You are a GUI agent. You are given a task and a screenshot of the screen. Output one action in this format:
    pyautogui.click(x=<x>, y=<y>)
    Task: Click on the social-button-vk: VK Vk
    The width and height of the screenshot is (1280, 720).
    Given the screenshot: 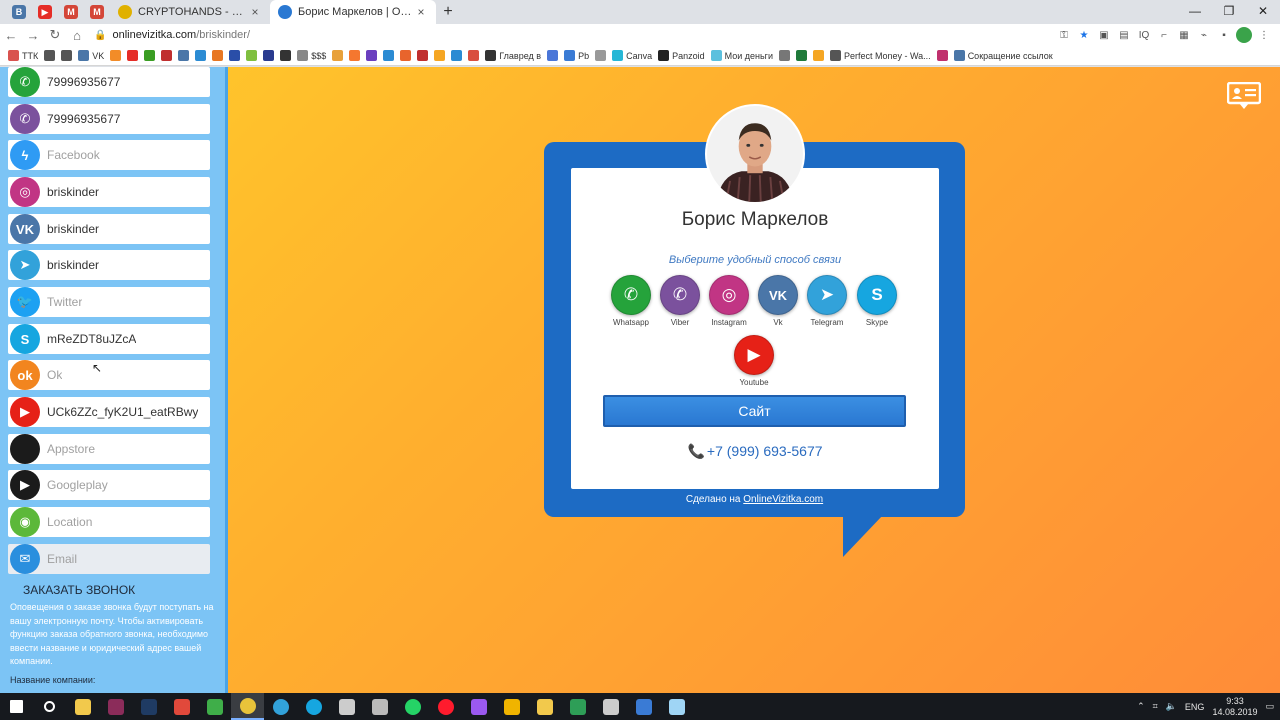 What is the action you would take?
    pyautogui.click(x=778, y=301)
    